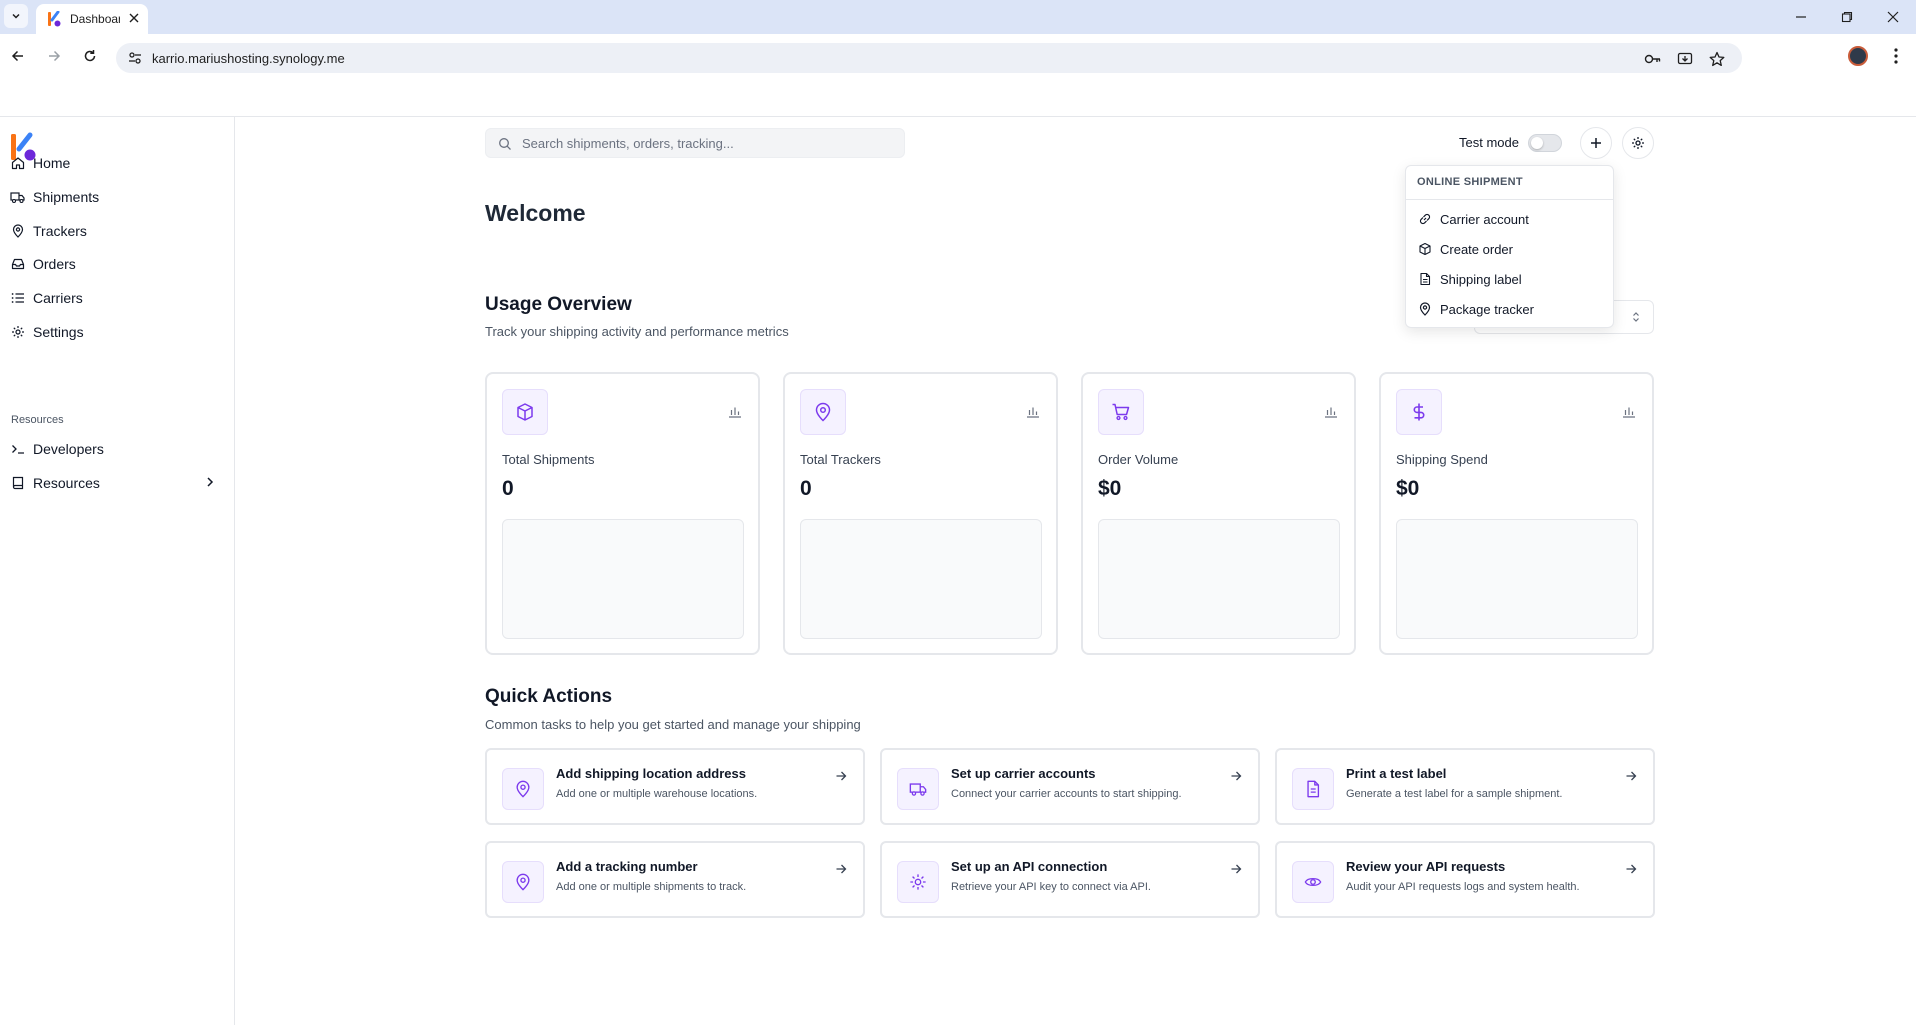 The height and width of the screenshot is (1025, 1916). What do you see at coordinates (1426, 866) in the screenshot?
I see `quick-action-title: Review your API requests` at bounding box center [1426, 866].